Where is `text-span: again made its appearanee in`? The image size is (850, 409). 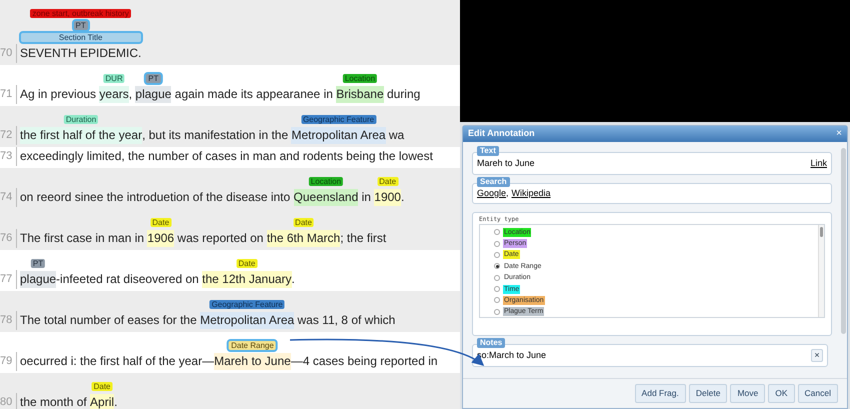
text-span: again made its appearanee in is located at coordinates (254, 94).